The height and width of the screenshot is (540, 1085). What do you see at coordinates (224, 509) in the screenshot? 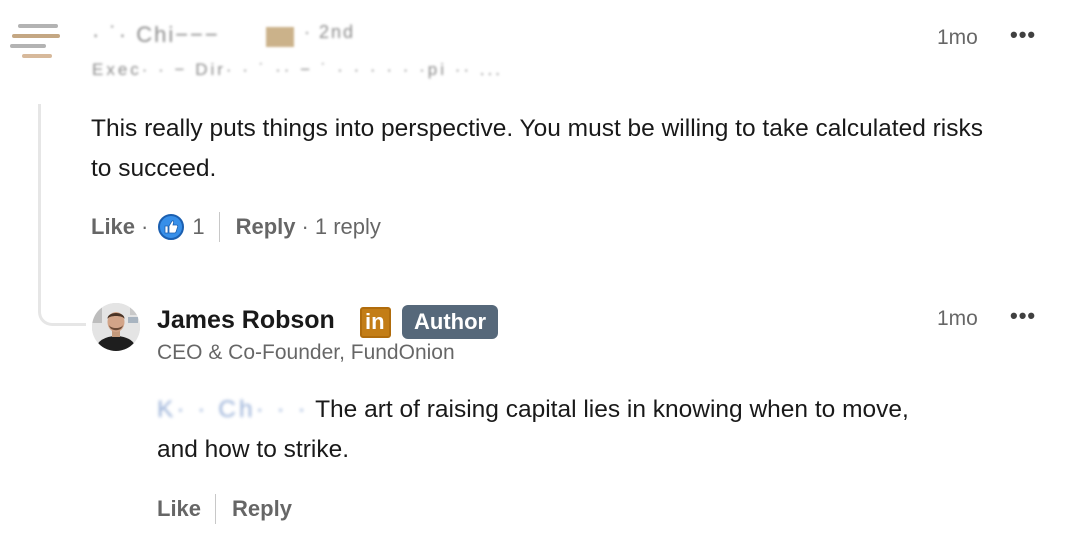
I see `reply-actions: Like Reply` at bounding box center [224, 509].